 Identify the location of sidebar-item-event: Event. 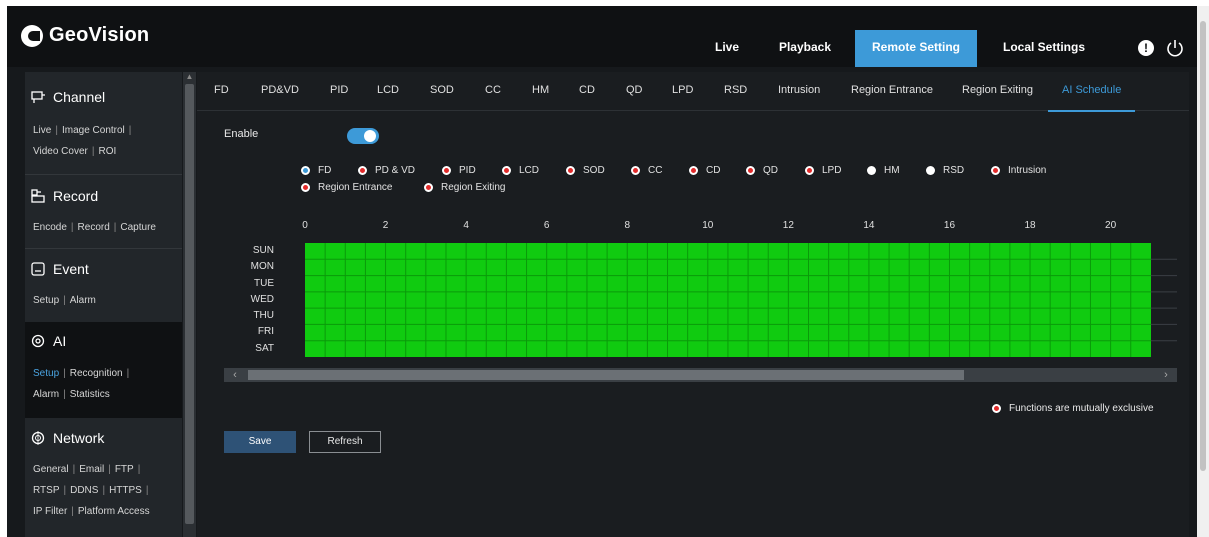
(60, 269).